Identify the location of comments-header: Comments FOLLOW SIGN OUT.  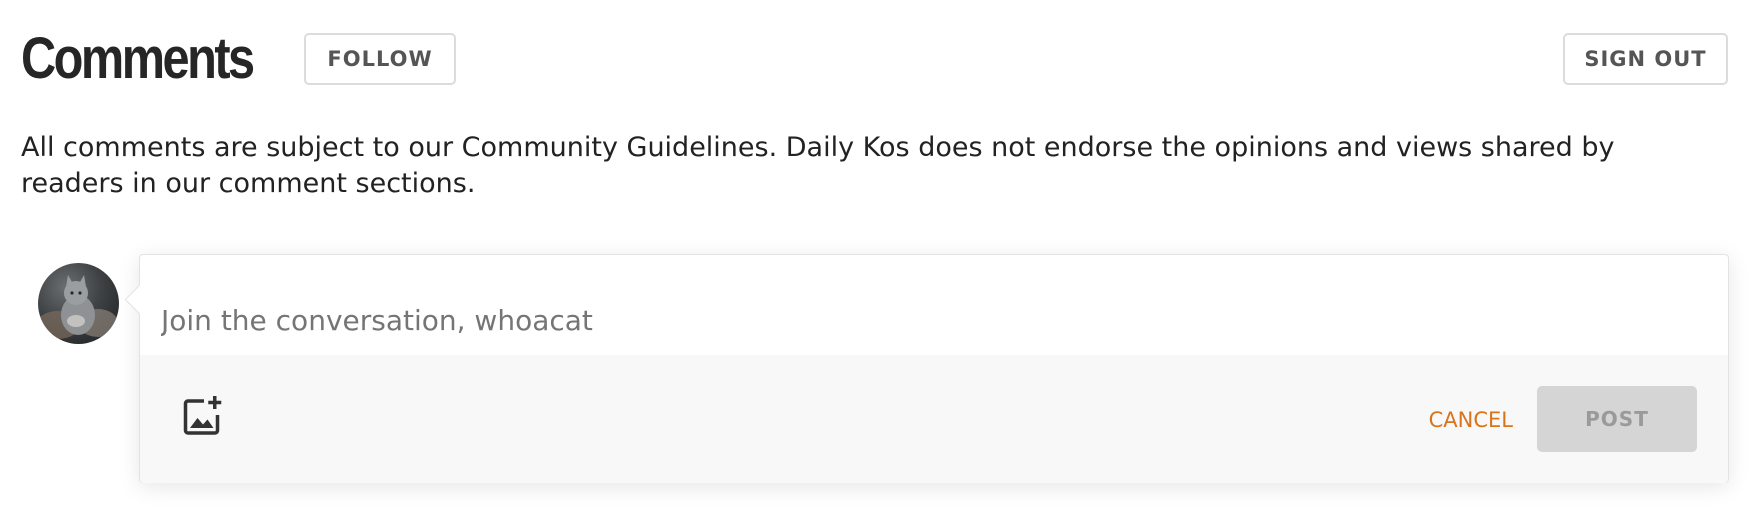
(874, 58).